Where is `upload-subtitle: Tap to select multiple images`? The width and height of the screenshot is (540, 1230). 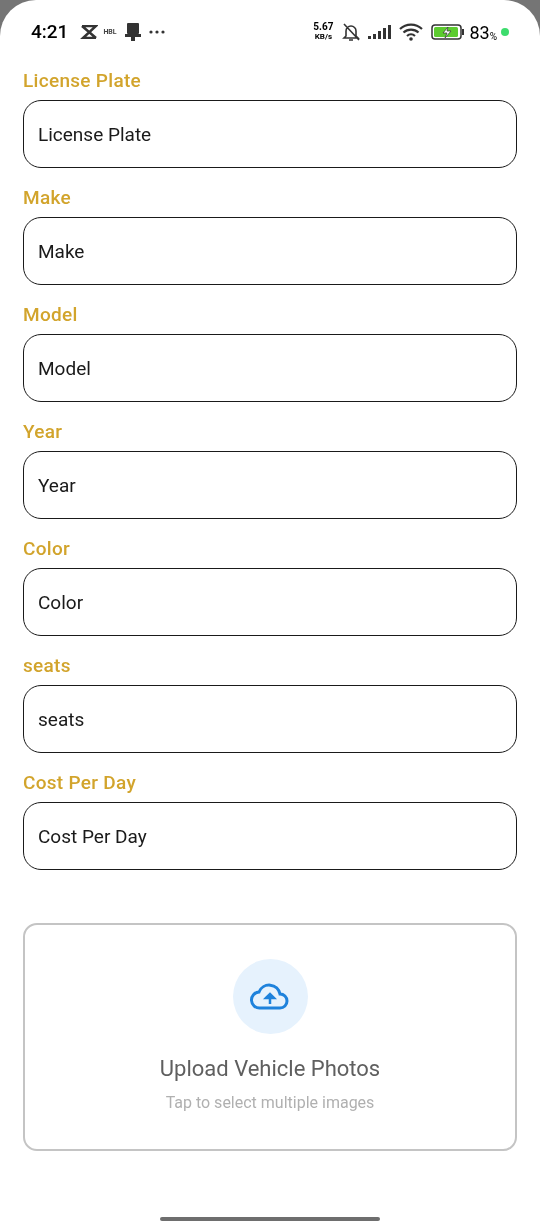 upload-subtitle: Tap to select multiple images is located at coordinates (270, 1103).